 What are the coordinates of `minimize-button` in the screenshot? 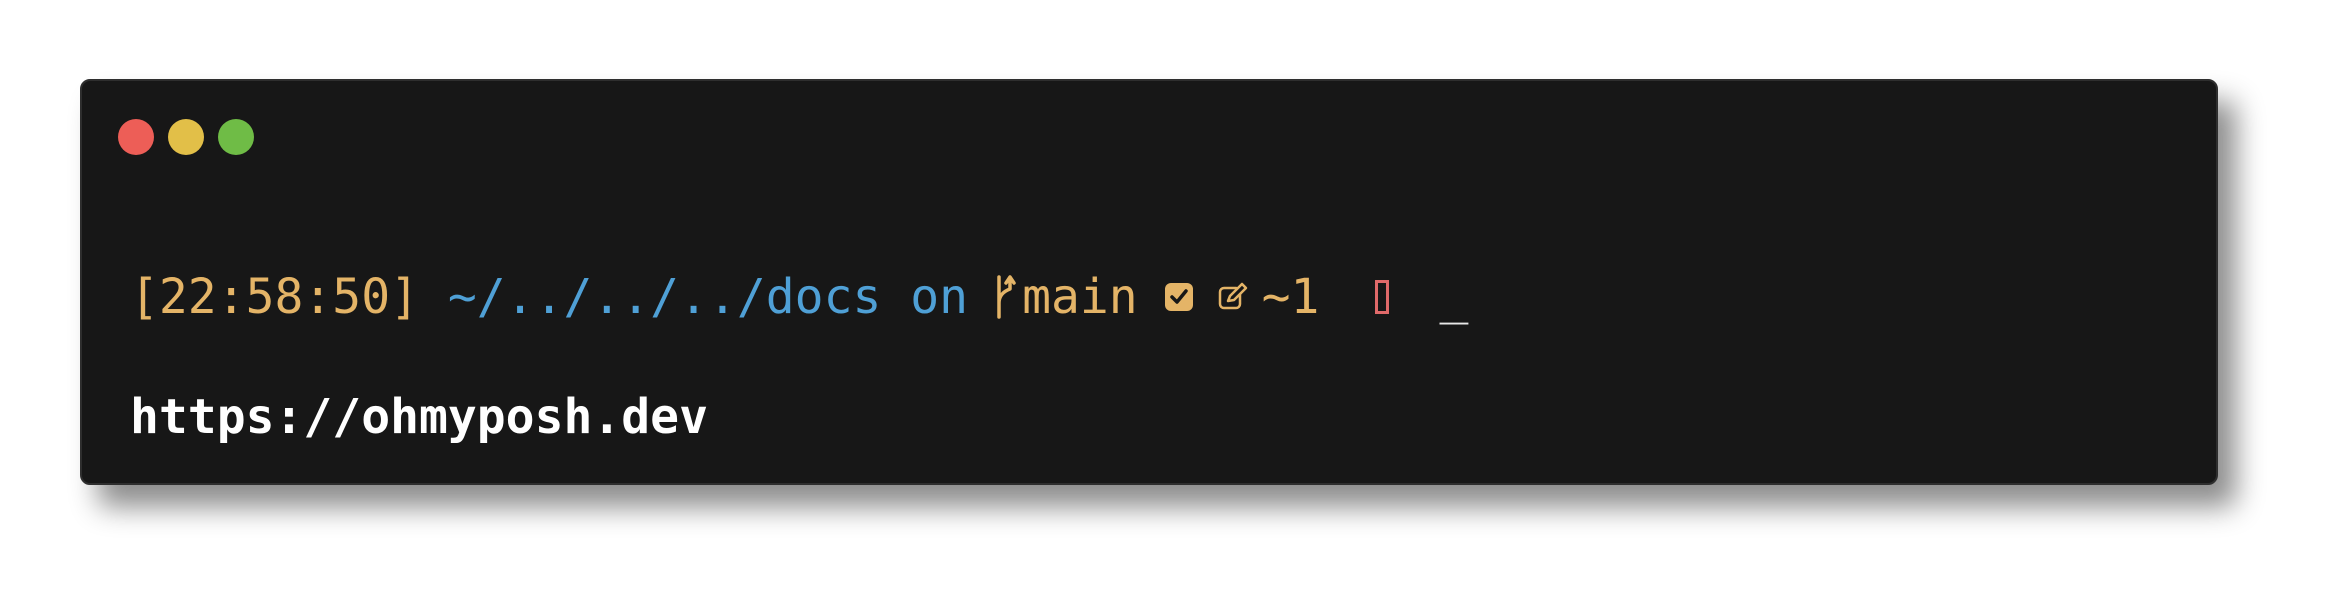 It's located at (186, 137).